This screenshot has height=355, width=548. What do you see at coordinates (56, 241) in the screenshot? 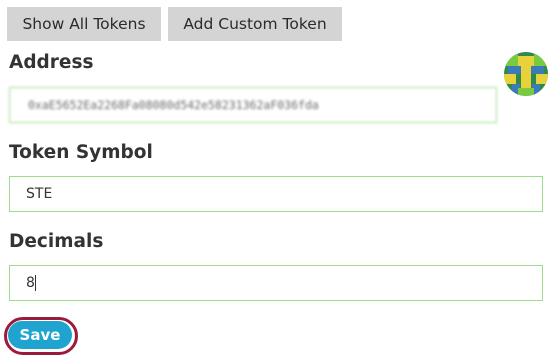
I see `decimals-label: Decimals` at bounding box center [56, 241].